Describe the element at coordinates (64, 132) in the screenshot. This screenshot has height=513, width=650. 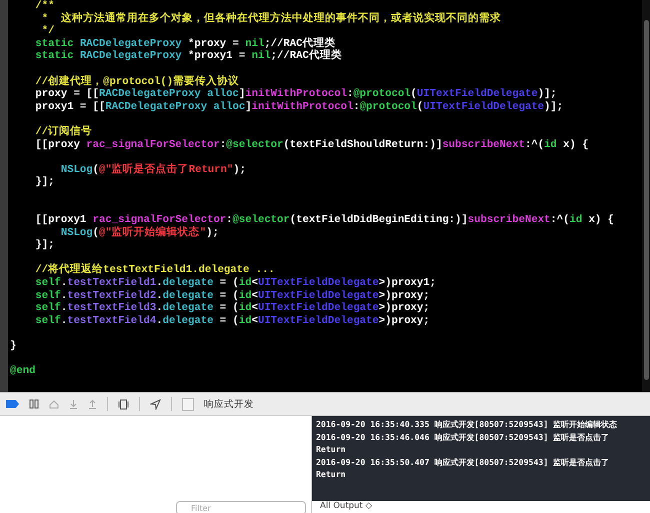
I see `code-line: //订阅信号` at that location.